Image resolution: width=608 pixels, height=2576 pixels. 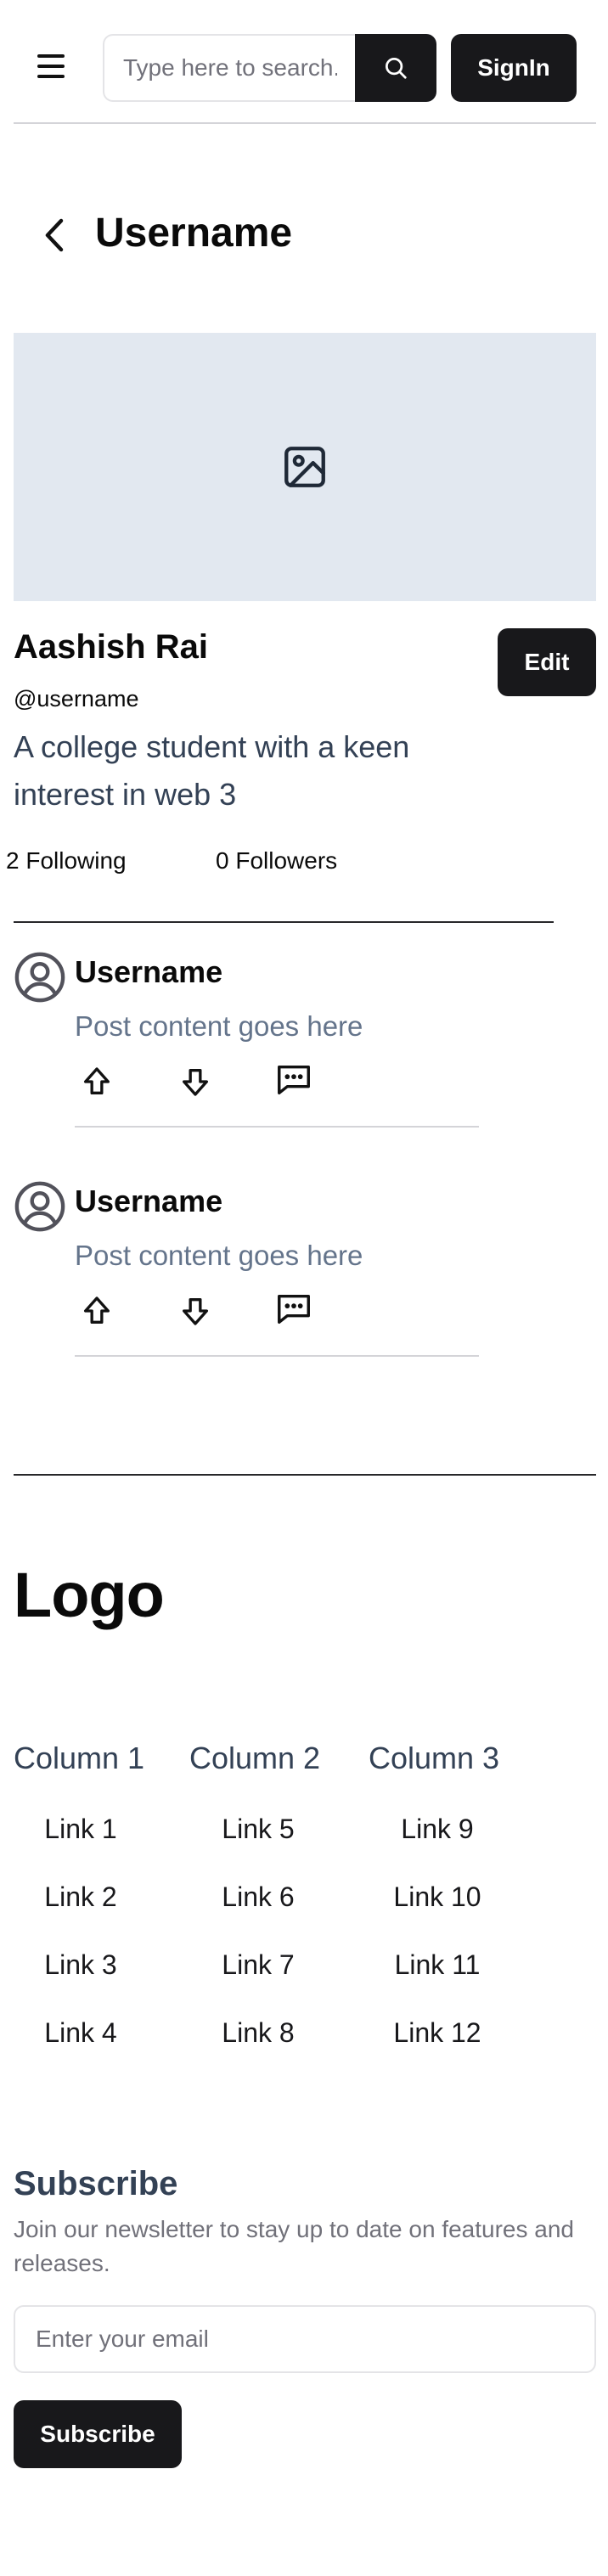 What do you see at coordinates (66, 861) in the screenshot?
I see `following-count: 2 Following` at bounding box center [66, 861].